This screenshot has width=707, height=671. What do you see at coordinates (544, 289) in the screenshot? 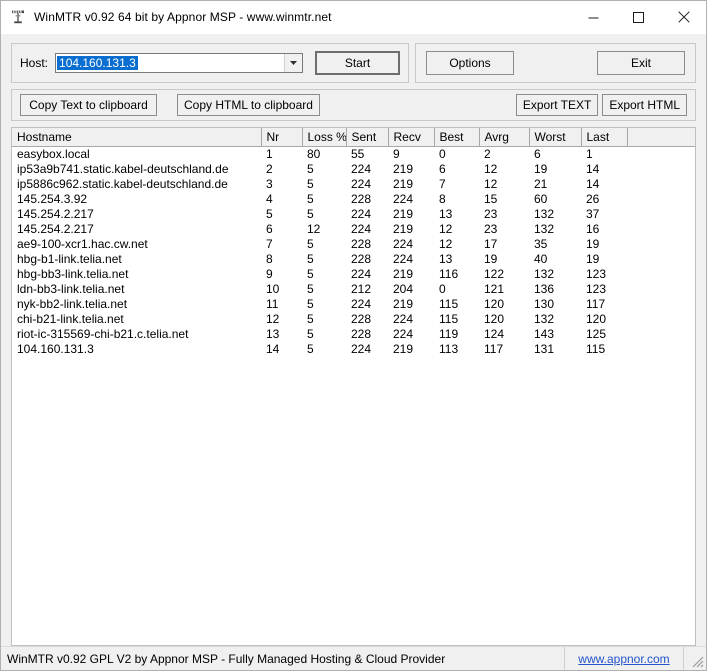
I see `cell-worst: 136` at bounding box center [544, 289].